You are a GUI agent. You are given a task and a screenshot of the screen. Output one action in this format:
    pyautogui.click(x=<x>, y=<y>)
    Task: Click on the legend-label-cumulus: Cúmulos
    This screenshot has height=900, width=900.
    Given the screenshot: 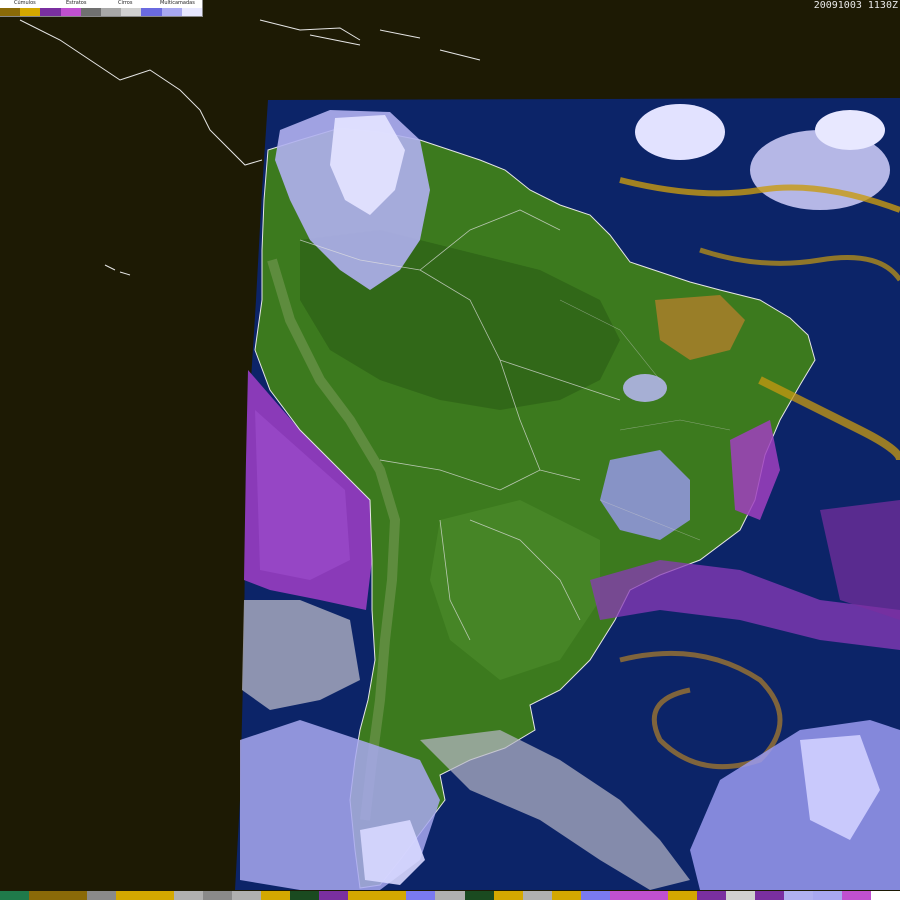 What is the action you would take?
    pyautogui.click(x=25, y=3)
    